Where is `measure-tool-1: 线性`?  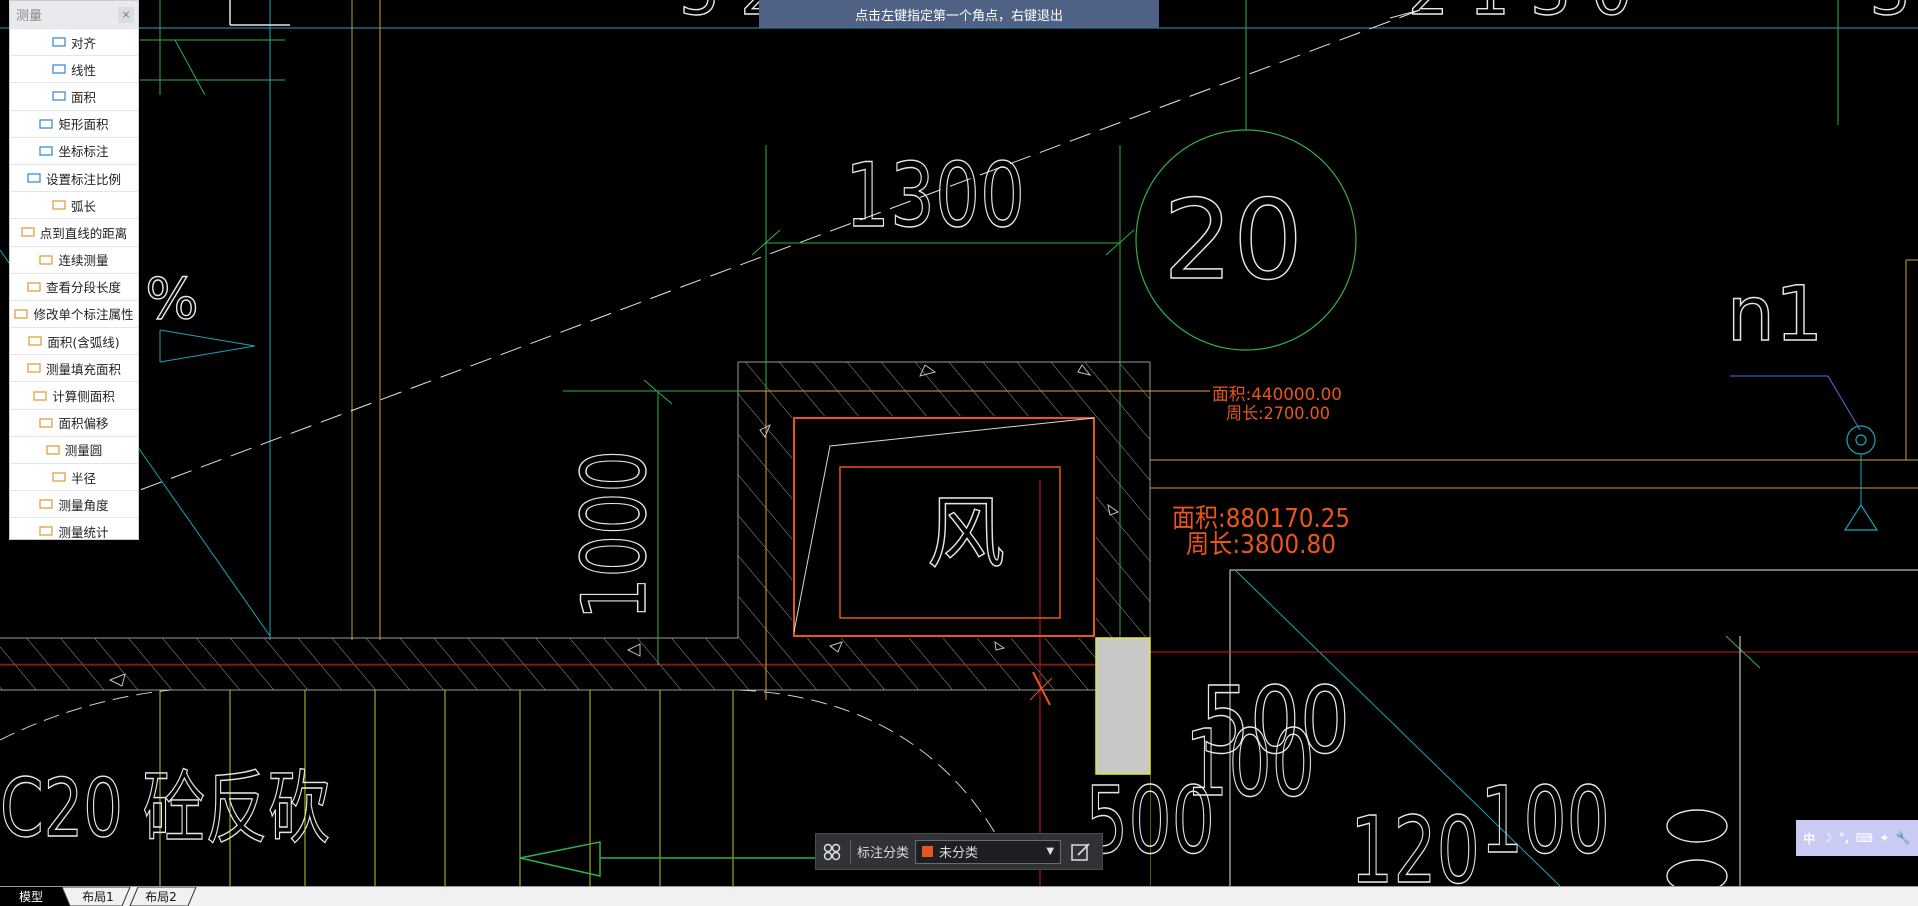 measure-tool-1: 线性 is located at coordinates (74, 68).